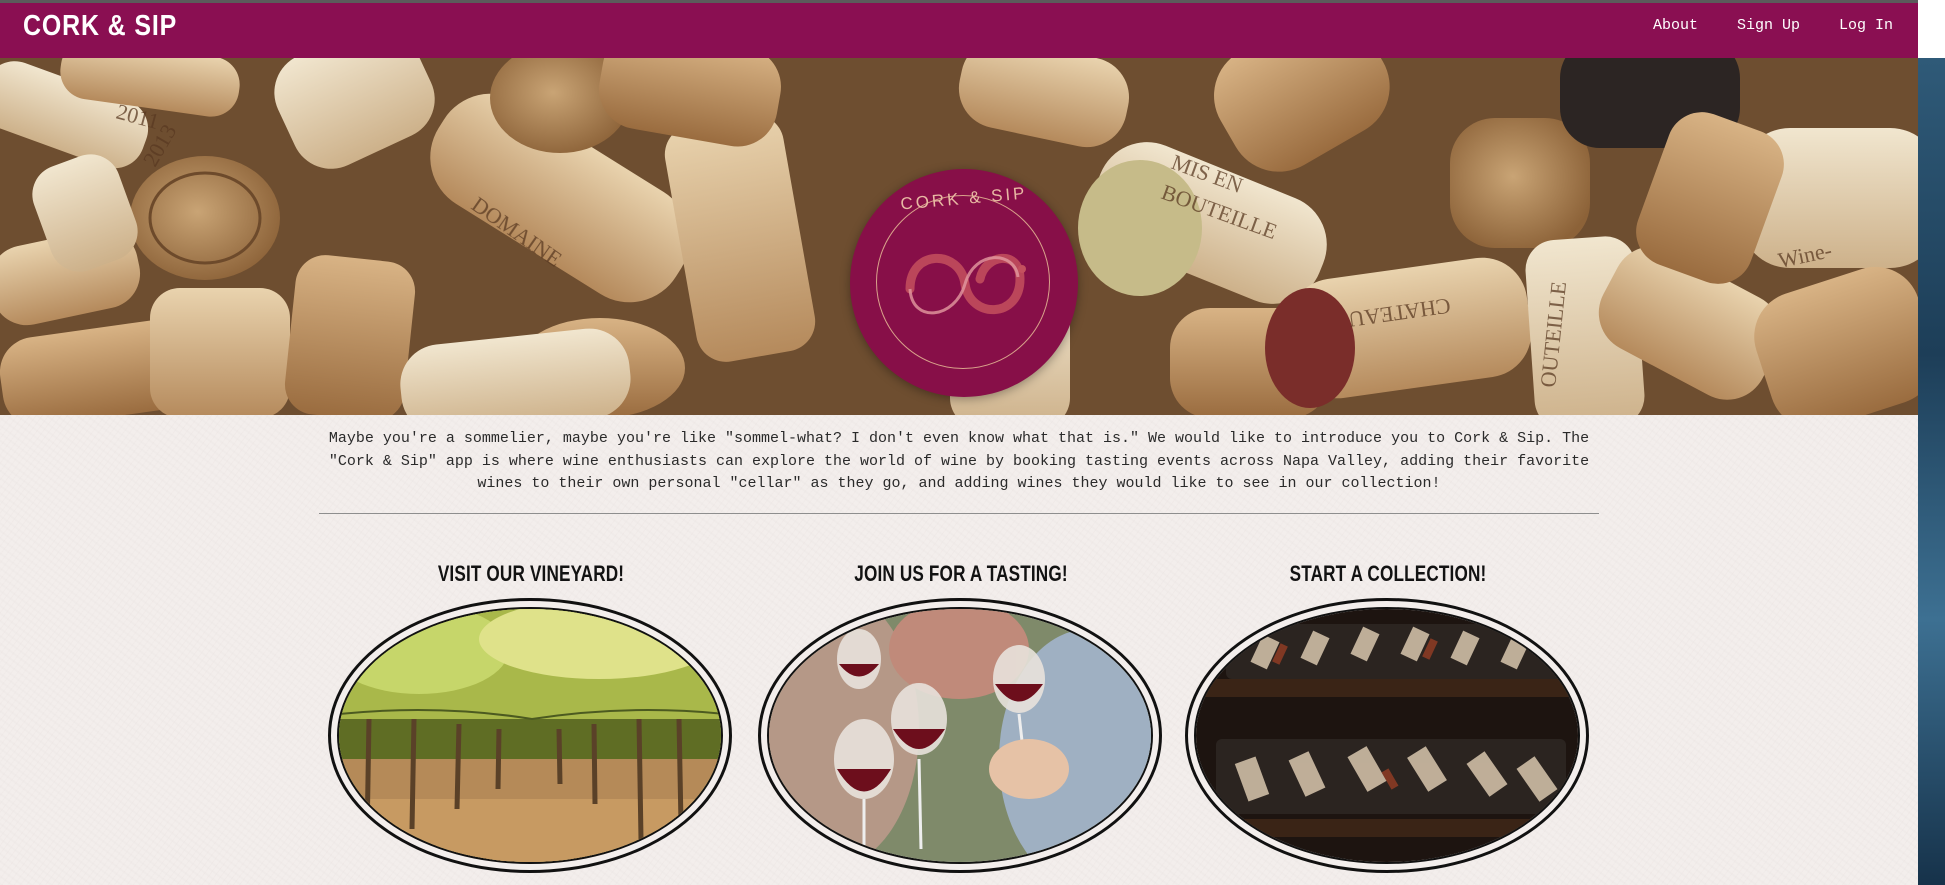 This screenshot has height=885, width=1945. Describe the element at coordinates (100, 26) in the screenshot. I see `brand-logo-text: CORK & SIP` at that location.